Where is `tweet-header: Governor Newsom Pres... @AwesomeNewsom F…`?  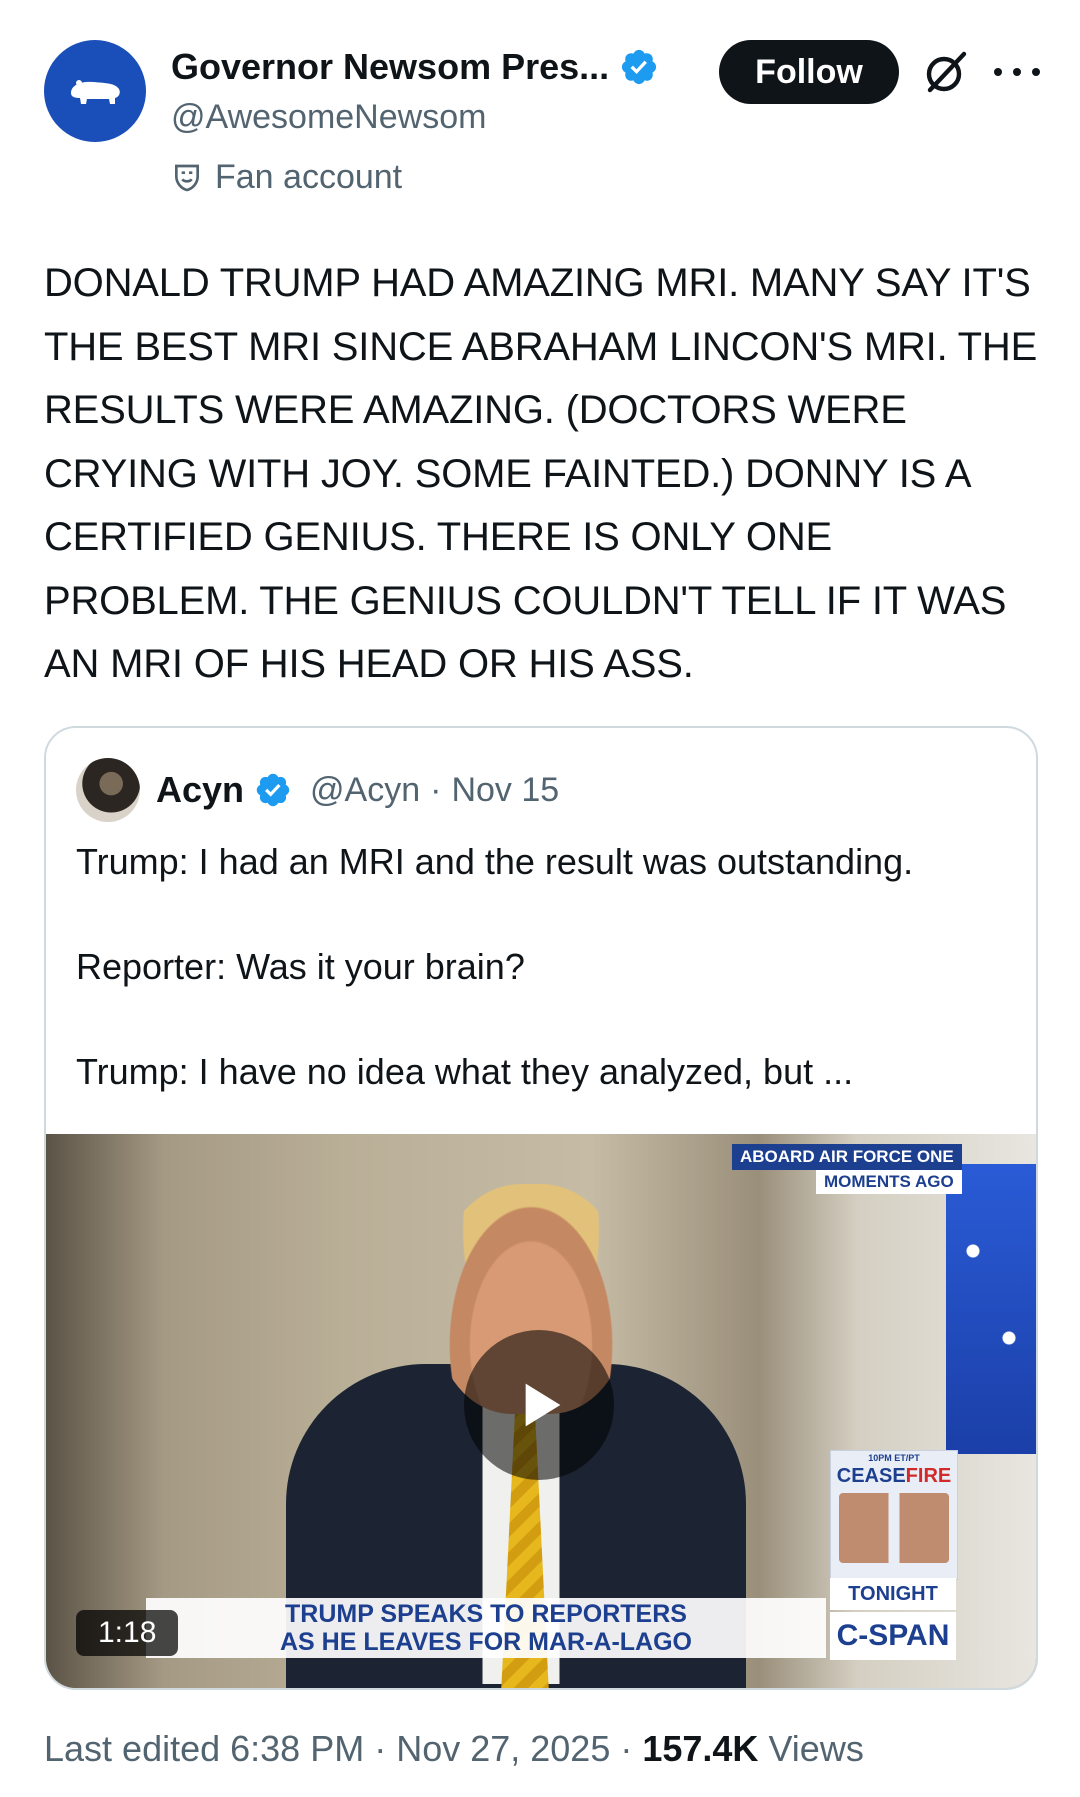 tweet-header: Governor Newsom Pres... @AwesomeNewsom F… is located at coordinates (542, 125).